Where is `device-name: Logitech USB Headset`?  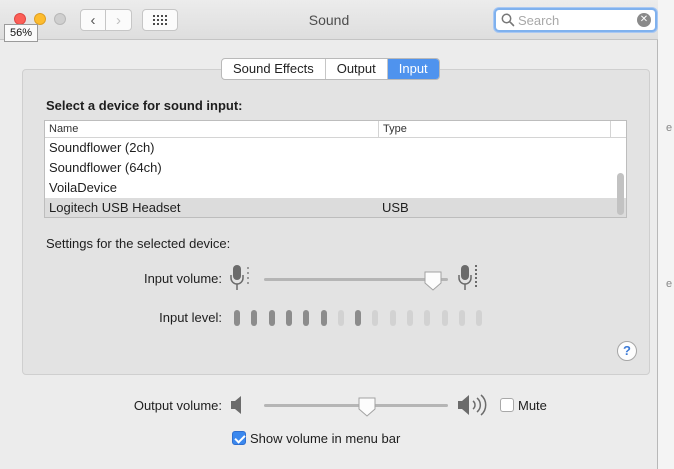
device-name: Logitech USB Headset is located at coordinates (115, 207).